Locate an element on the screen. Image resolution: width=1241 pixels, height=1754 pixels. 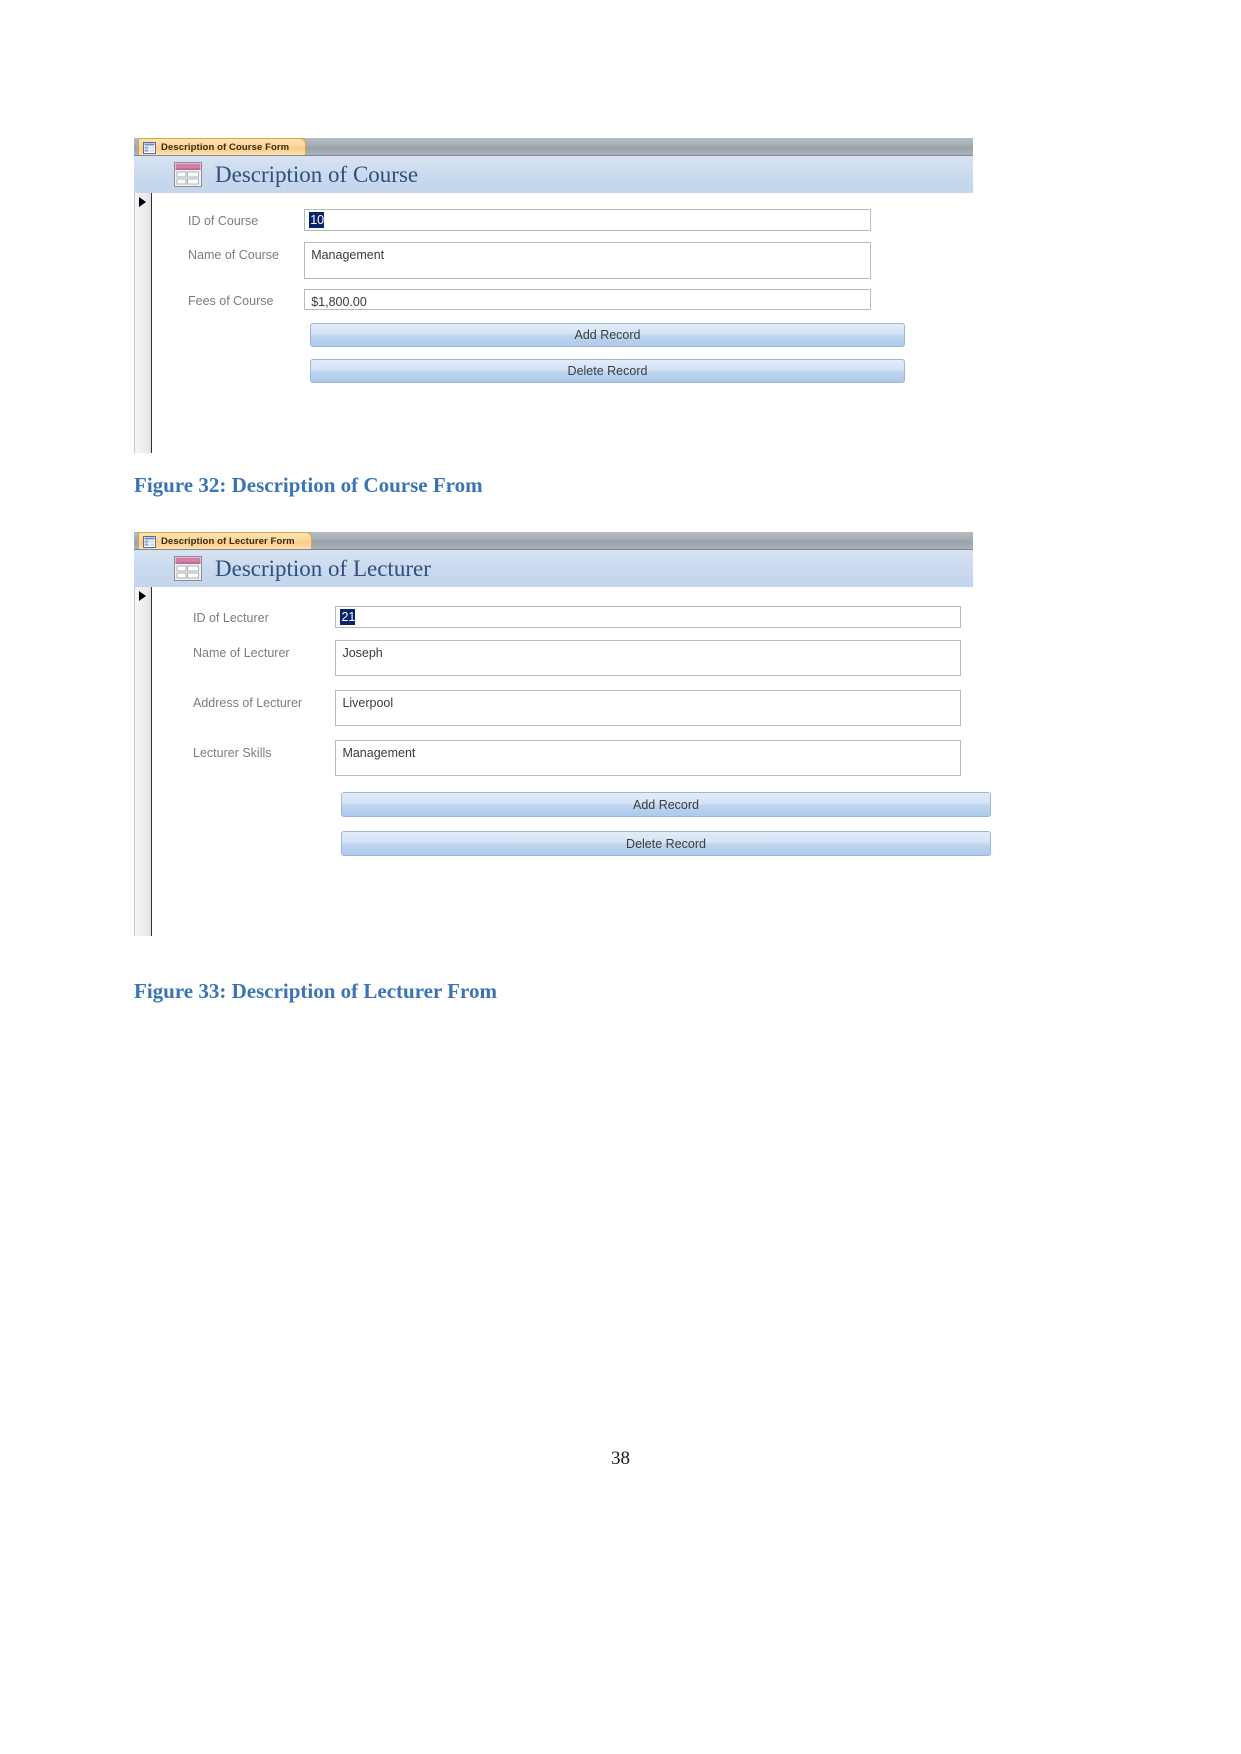
tab-description-of-course-form: Description of Course Form is located at coordinates (222, 146).